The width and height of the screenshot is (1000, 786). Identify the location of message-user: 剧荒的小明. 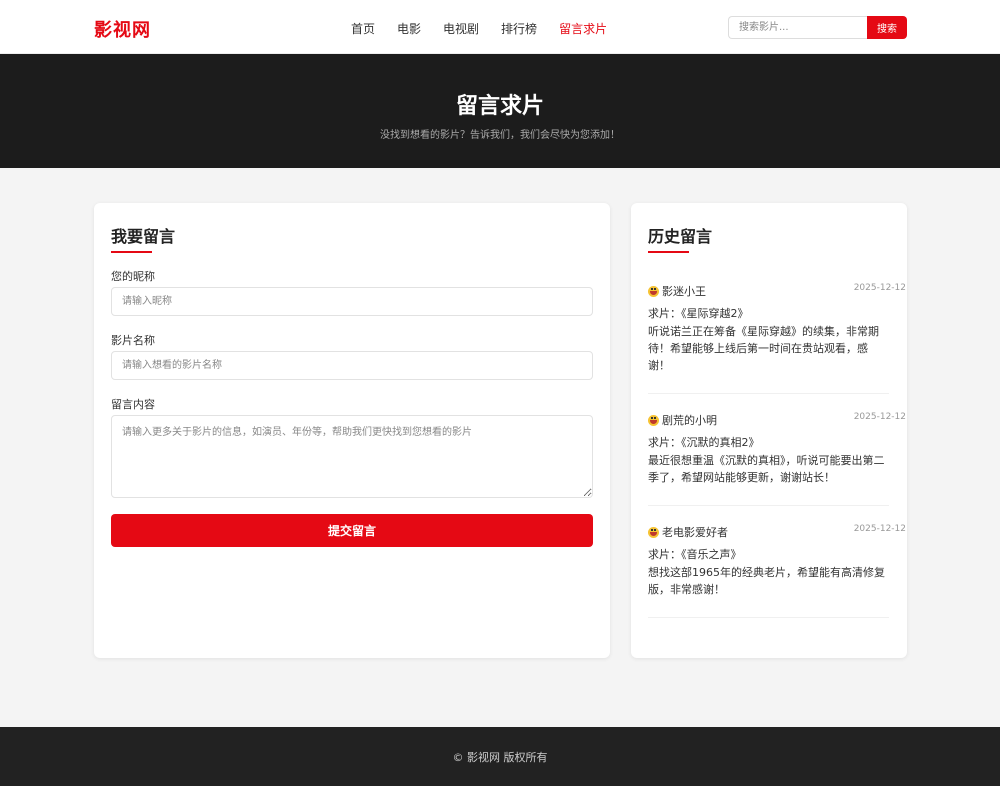
(682, 420).